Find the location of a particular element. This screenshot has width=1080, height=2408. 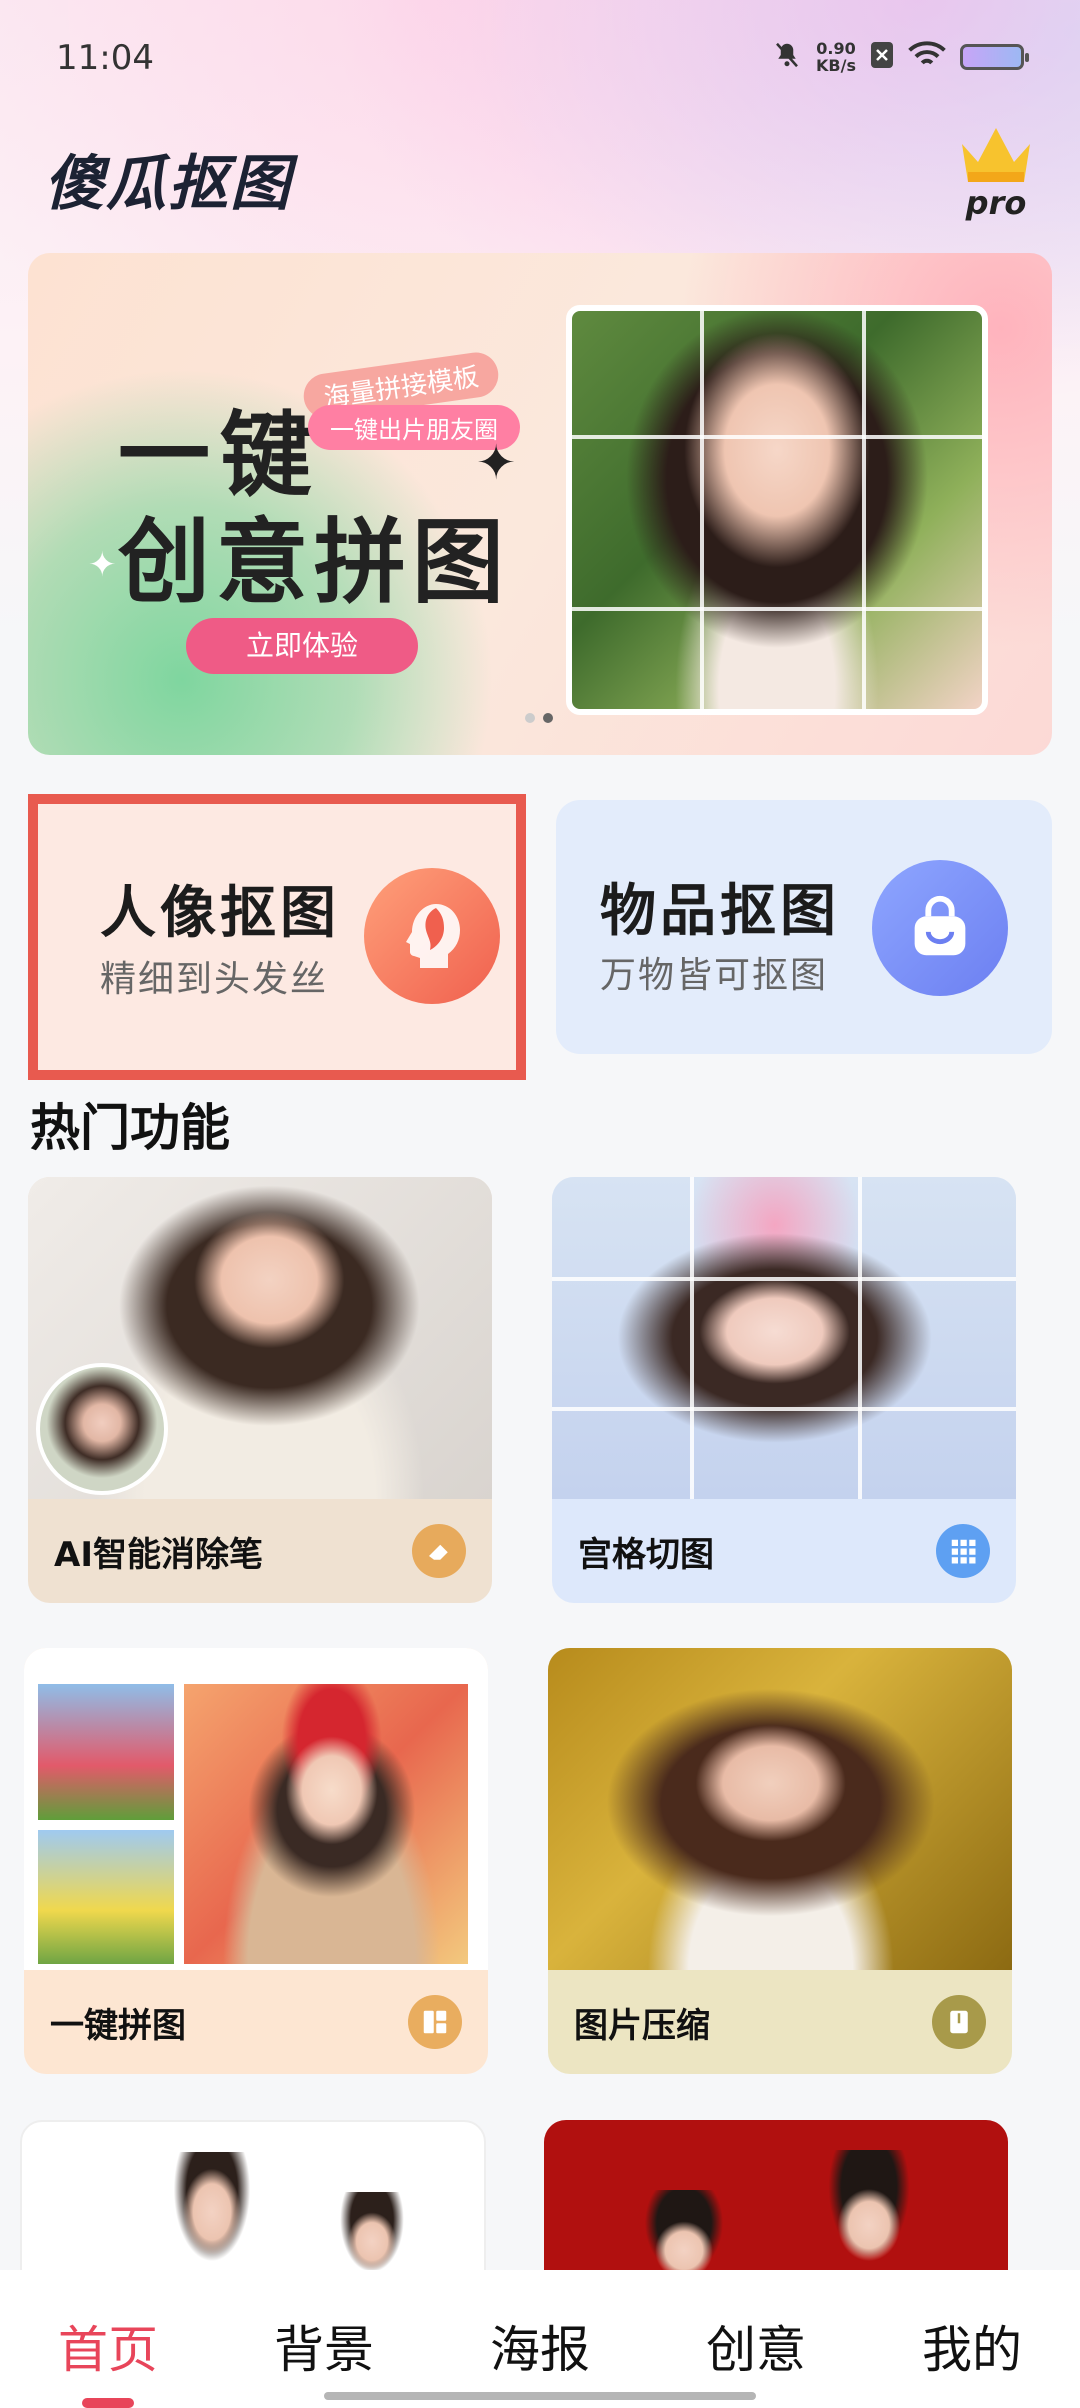

eraser-icon is located at coordinates (439, 1551).